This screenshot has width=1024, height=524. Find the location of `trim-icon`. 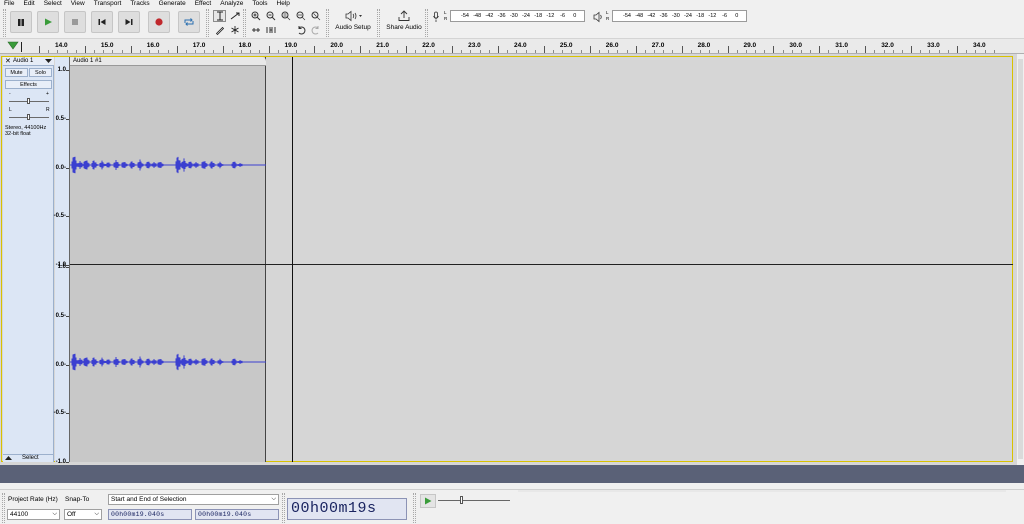

trim-icon is located at coordinates (255, 30).